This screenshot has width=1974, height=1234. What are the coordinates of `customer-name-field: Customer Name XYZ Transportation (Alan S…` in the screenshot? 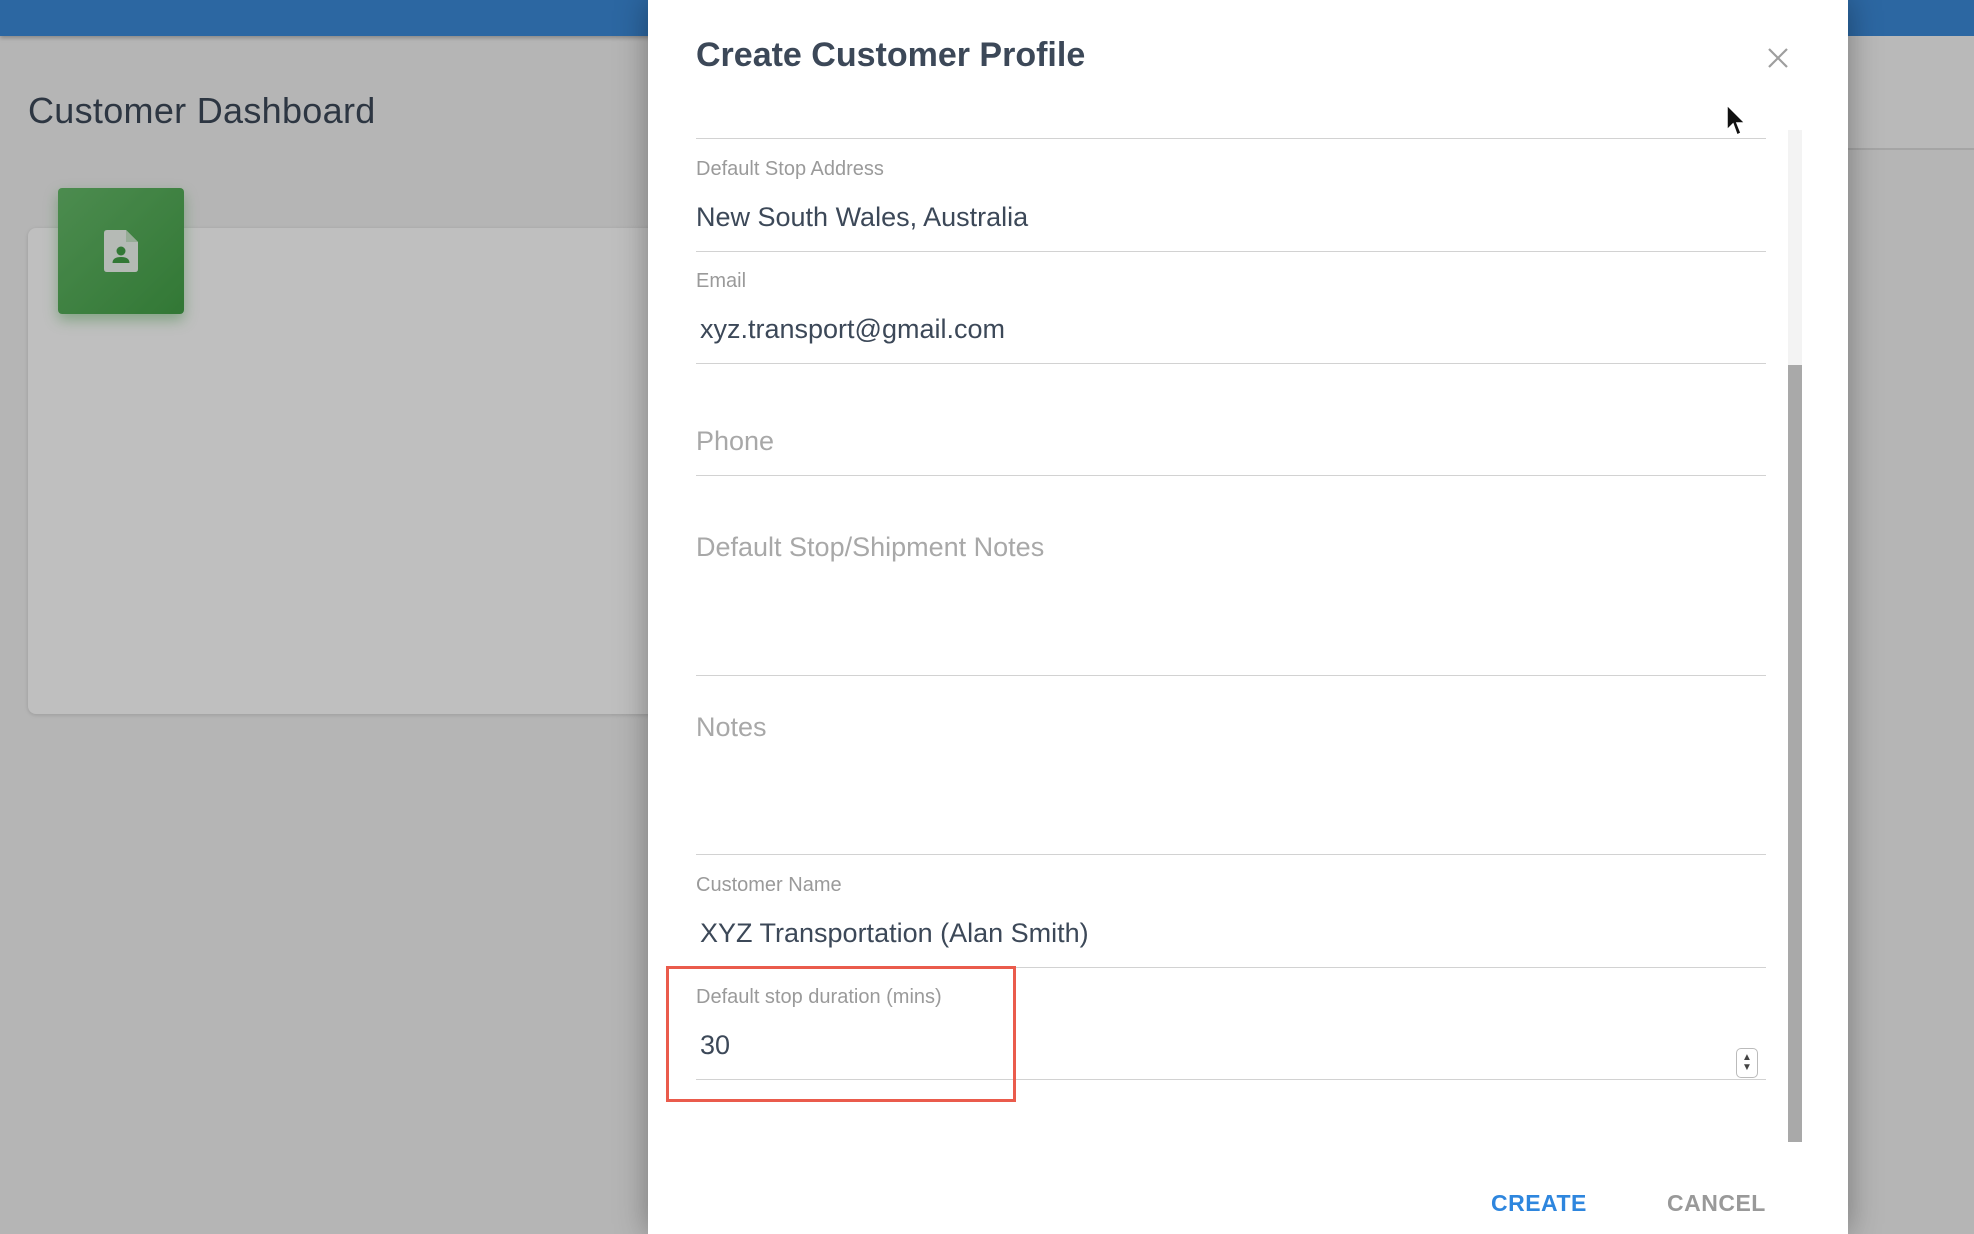 It's located at (1231, 921).